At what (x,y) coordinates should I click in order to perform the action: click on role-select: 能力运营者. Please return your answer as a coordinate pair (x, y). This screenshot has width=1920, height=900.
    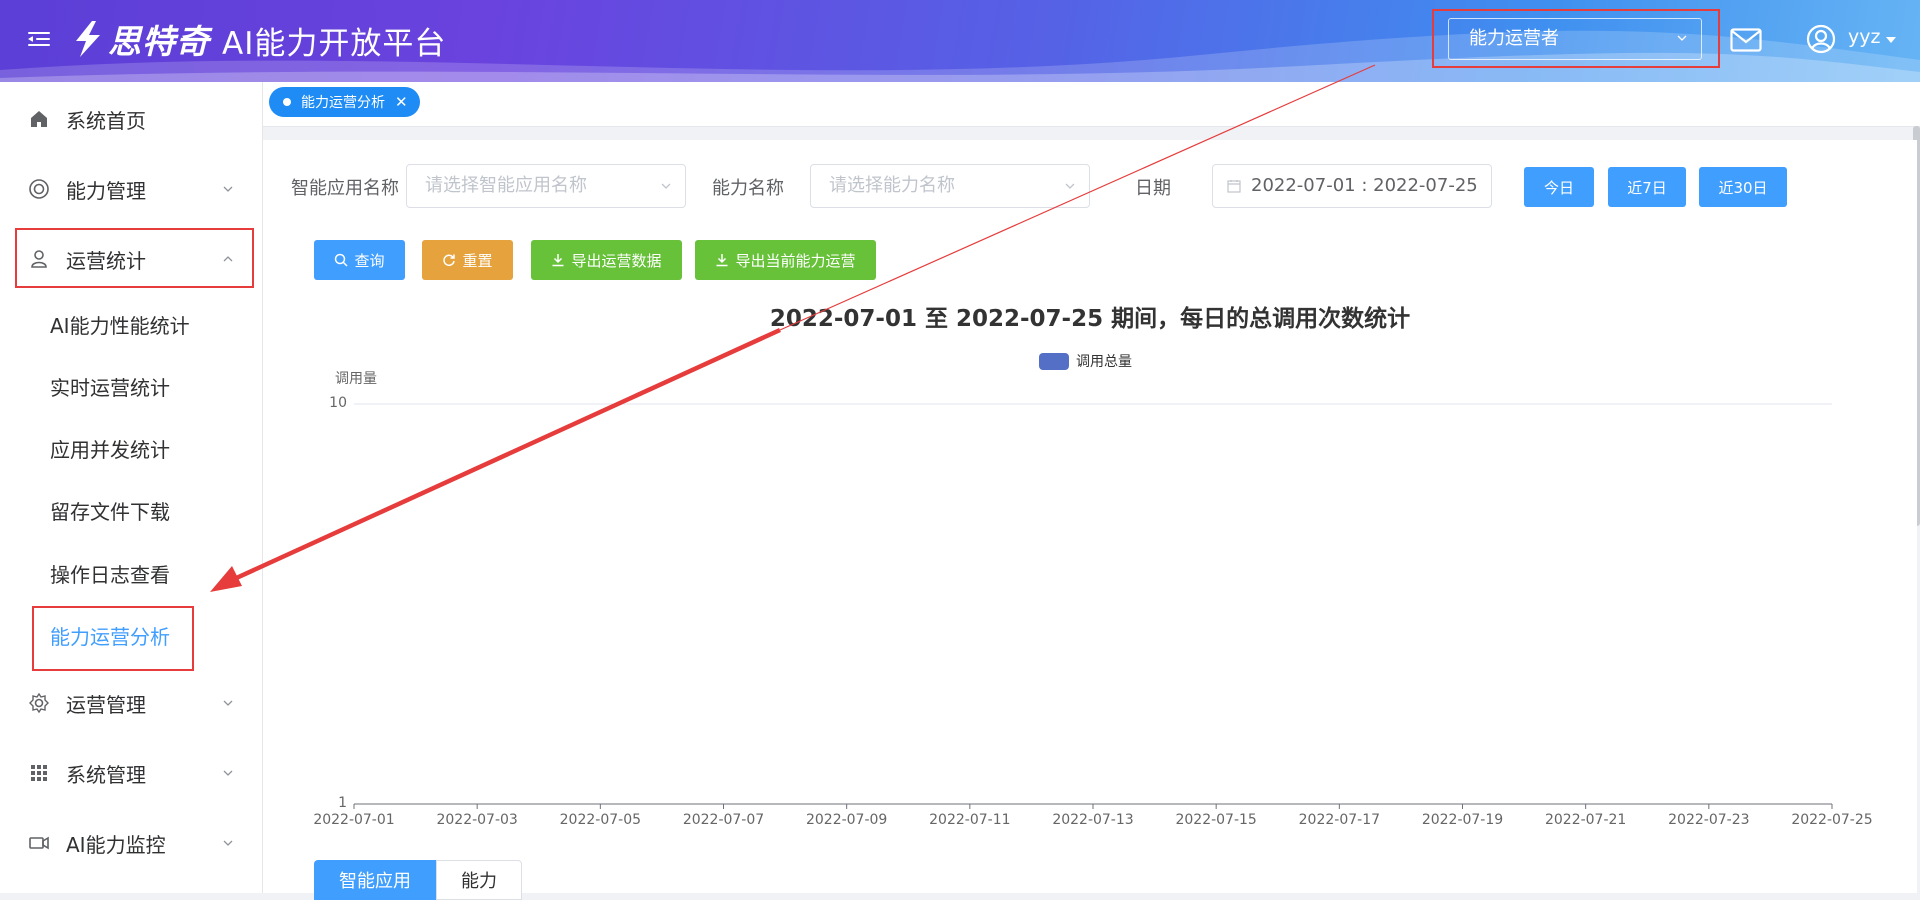
    Looking at the image, I should click on (1575, 39).